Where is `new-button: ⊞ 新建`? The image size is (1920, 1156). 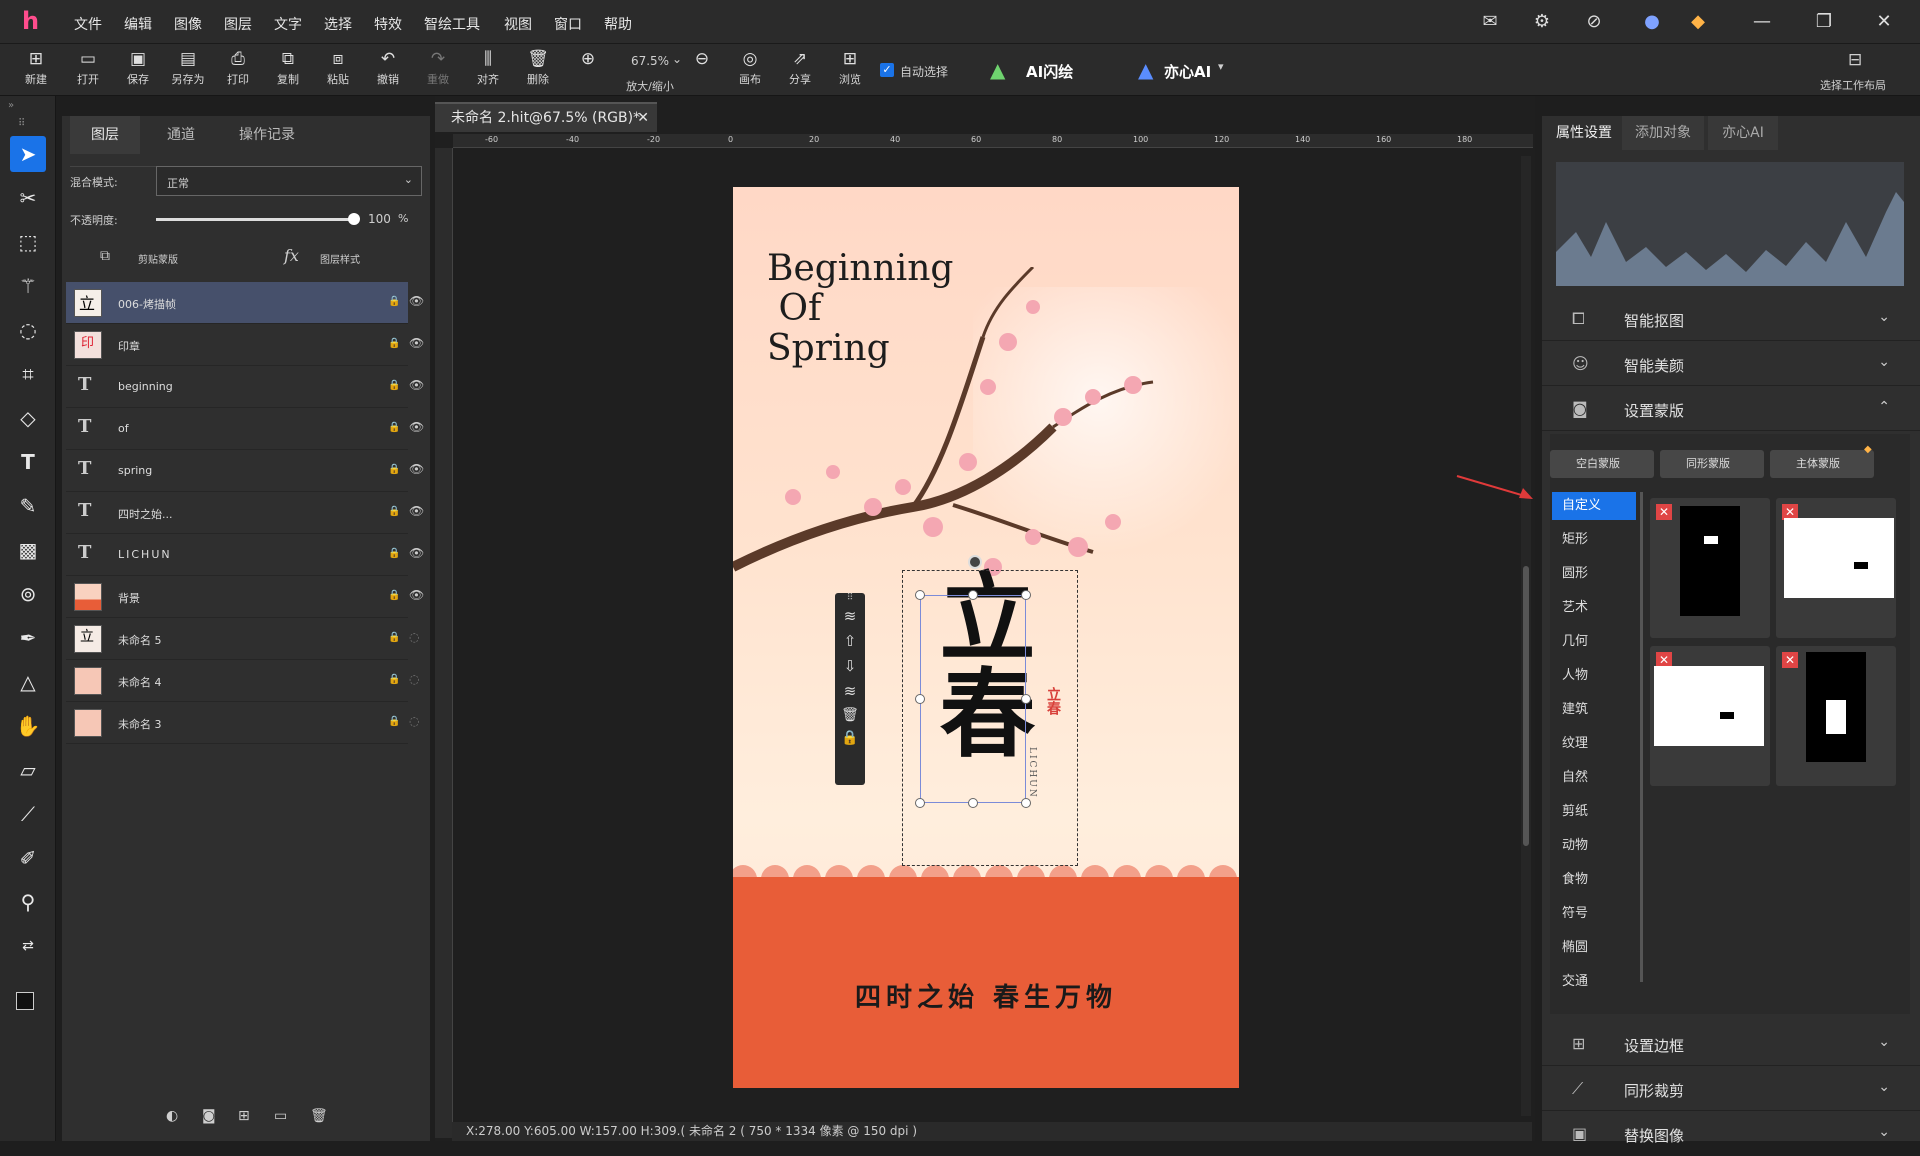
new-button: ⊞ 新建 is located at coordinates (36, 67).